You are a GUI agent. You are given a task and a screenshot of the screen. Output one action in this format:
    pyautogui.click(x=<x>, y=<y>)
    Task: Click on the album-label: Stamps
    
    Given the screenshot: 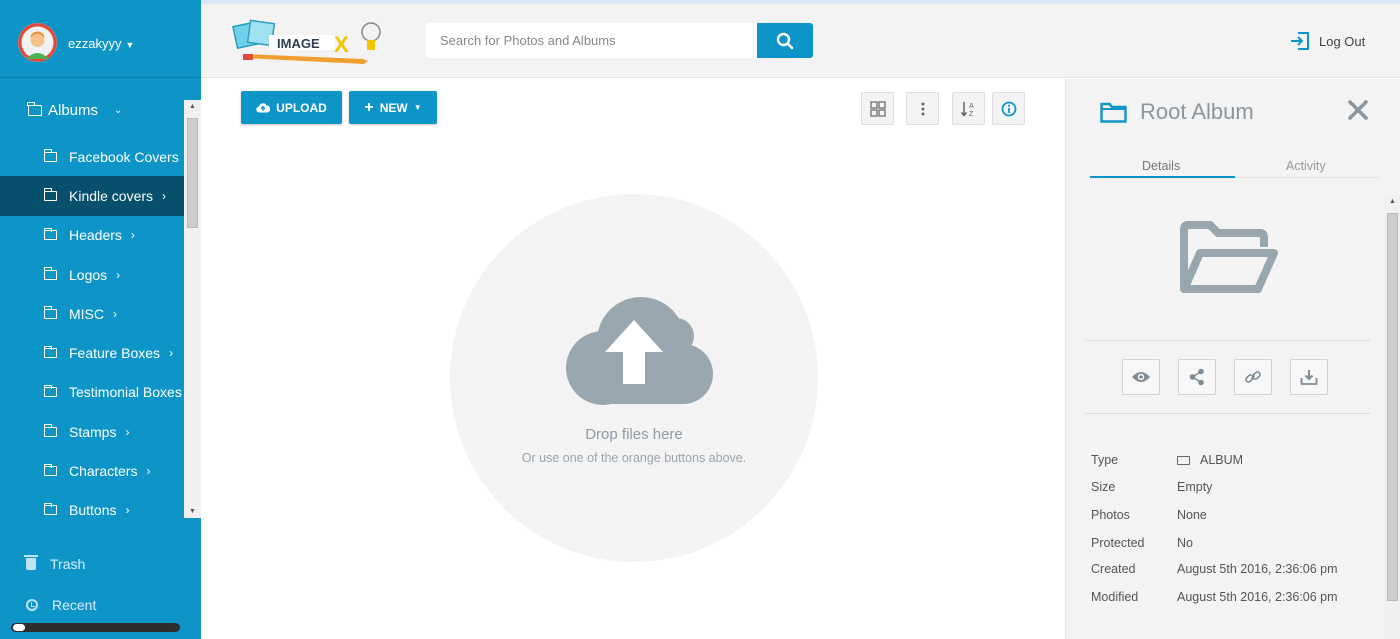 What is the action you would take?
    pyautogui.click(x=93, y=431)
    